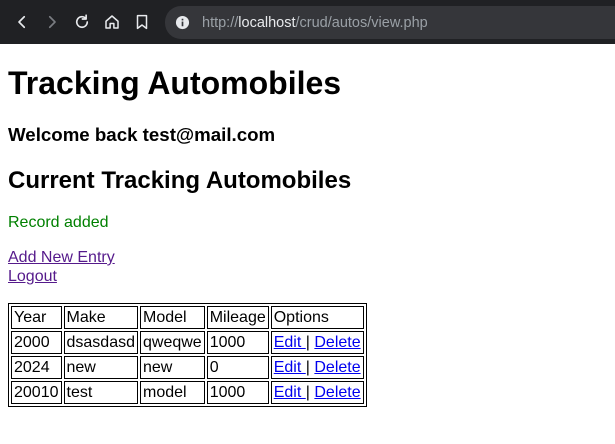 This screenshot has width=615, height=444. I want to click on cell-model: model, so click(172, 392).